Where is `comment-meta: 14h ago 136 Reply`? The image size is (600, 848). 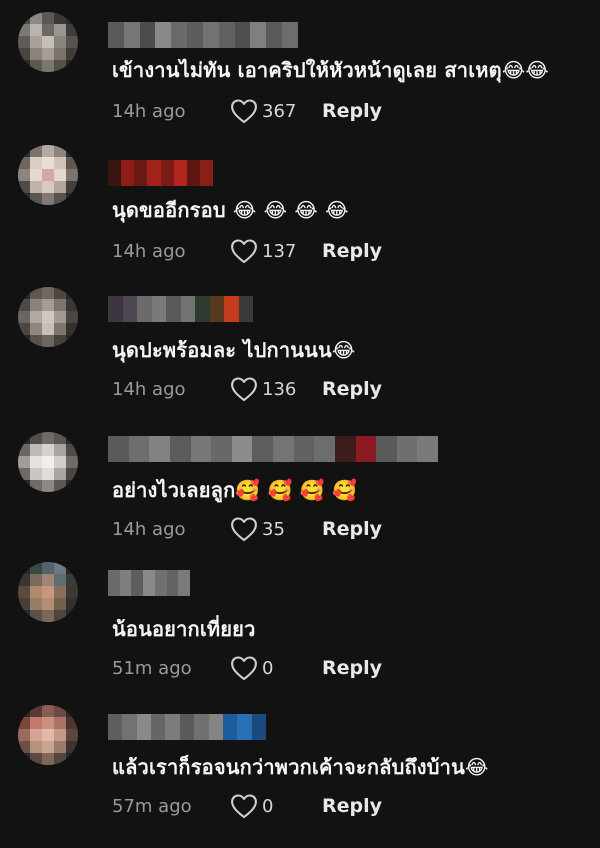 comment-meta: 14h ago 136 Reply is located at coordinates (247, 389).